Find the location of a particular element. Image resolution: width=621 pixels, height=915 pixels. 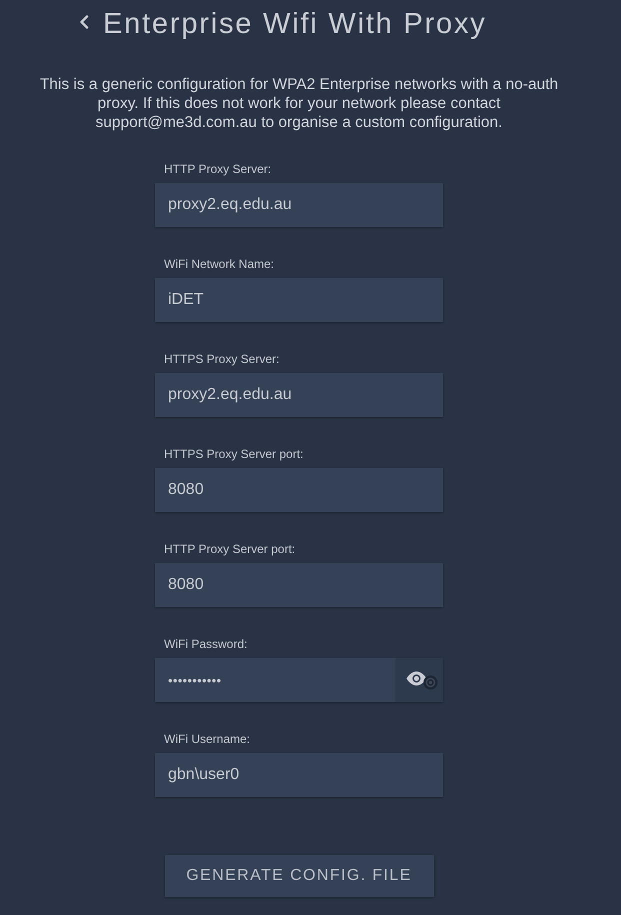

description-text: This is a generic configuration for WPA2 Enterprise networks with a no-auth proxy. If this does not work for your network please contact support@me3d.com.au to organise a custom configuration. is located at coordinates (299, 103).